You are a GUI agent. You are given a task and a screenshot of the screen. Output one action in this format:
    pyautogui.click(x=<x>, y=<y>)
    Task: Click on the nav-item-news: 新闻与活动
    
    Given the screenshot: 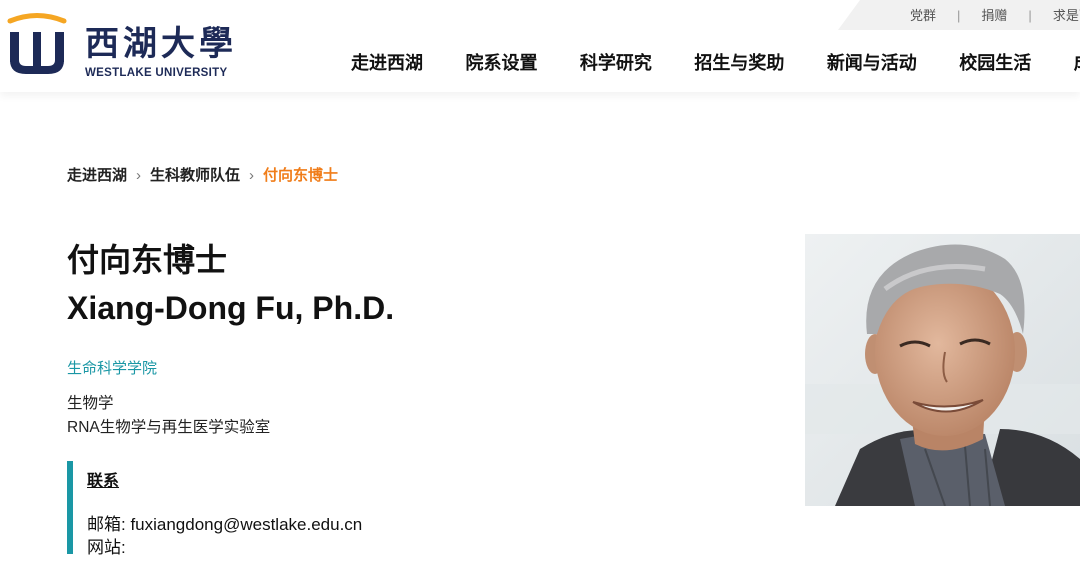 What is the action you would take?
    pyautogui.click(x=872, y=62)
    